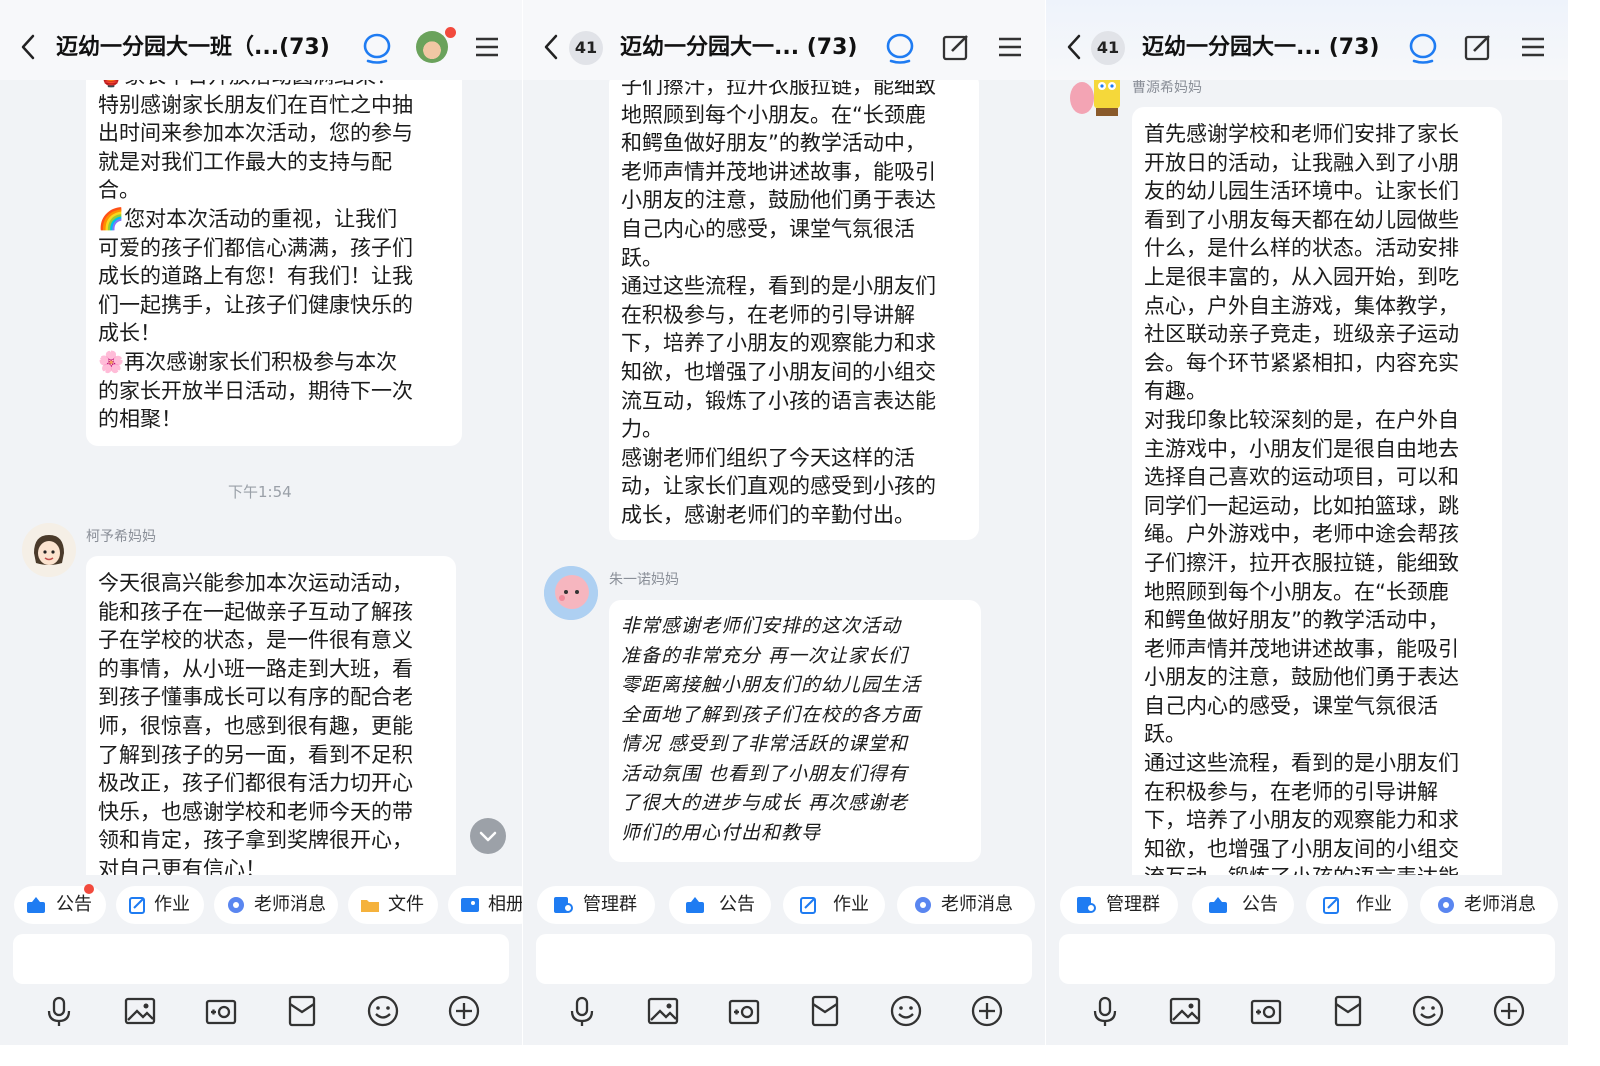 The image size is (1600, 1066). I want to click on message-line: 的家长开放半日活动，期待下一次, so click(255, 390).